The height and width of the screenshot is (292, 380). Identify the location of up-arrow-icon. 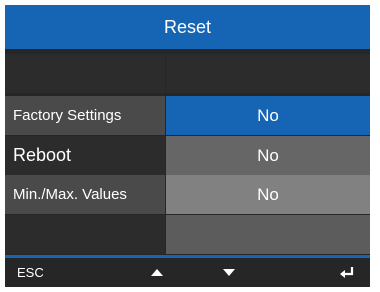
(157, 272).